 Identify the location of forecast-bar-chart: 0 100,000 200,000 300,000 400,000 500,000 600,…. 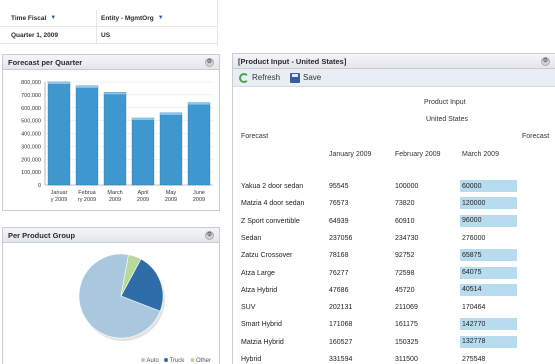
(117, 141).